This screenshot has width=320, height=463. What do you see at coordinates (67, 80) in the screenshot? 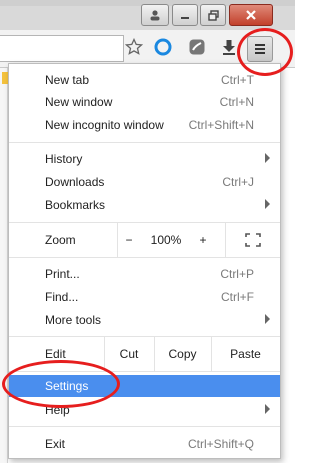
I see `menu-item-label: New tab` at bounding box center [67, 80].